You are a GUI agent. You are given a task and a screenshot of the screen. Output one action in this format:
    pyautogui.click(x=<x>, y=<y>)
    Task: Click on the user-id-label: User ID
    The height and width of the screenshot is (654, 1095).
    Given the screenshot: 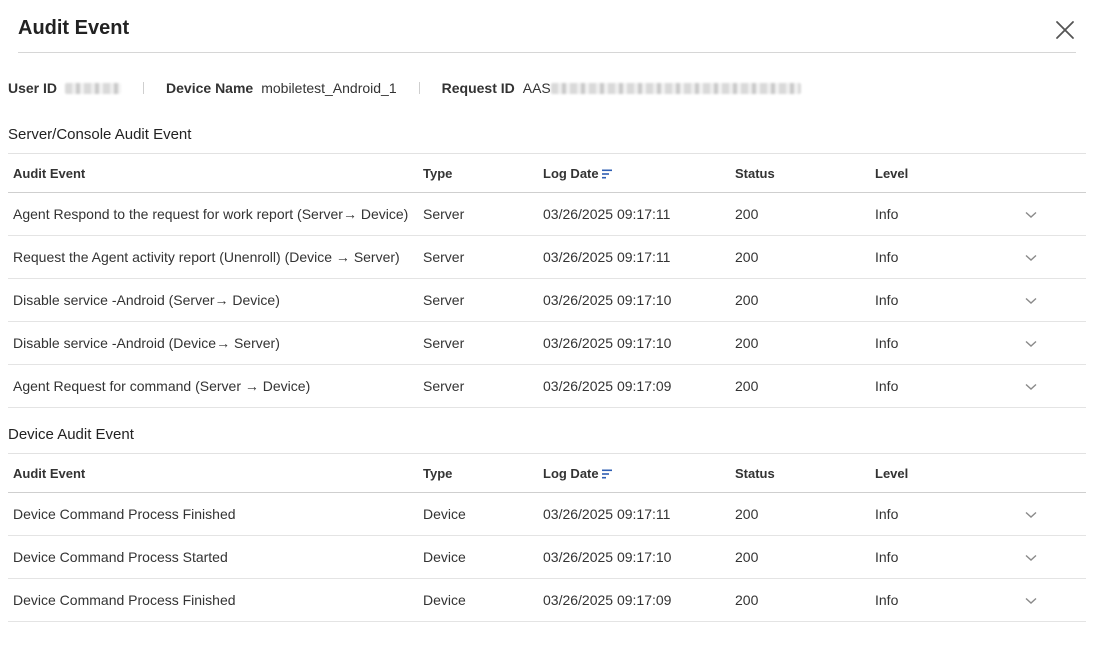 What is the action you would take?
    pyautogui.click(x=33, y=88)
    